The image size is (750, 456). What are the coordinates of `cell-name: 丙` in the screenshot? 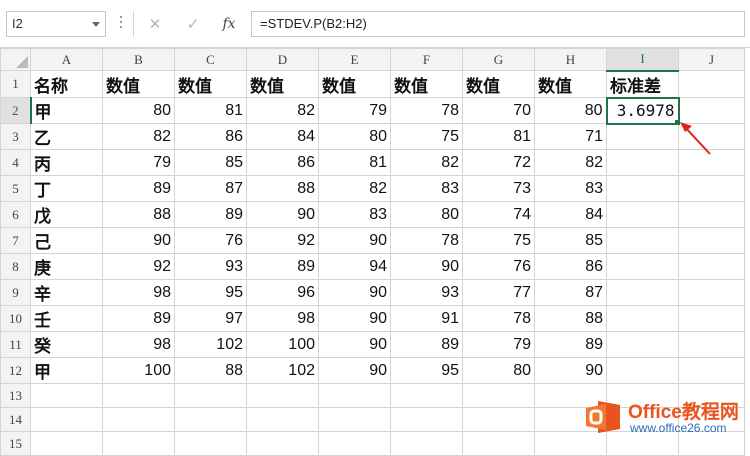 It's located at (66, 162).